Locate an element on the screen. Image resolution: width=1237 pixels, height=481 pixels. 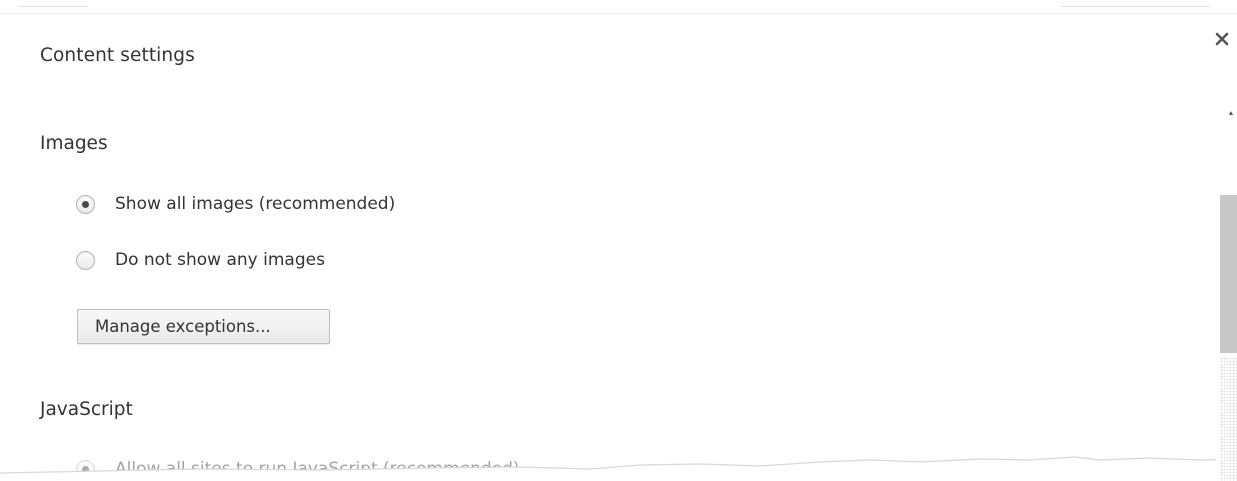
vertical-scrollbar is located at coordinates (1226, 288).